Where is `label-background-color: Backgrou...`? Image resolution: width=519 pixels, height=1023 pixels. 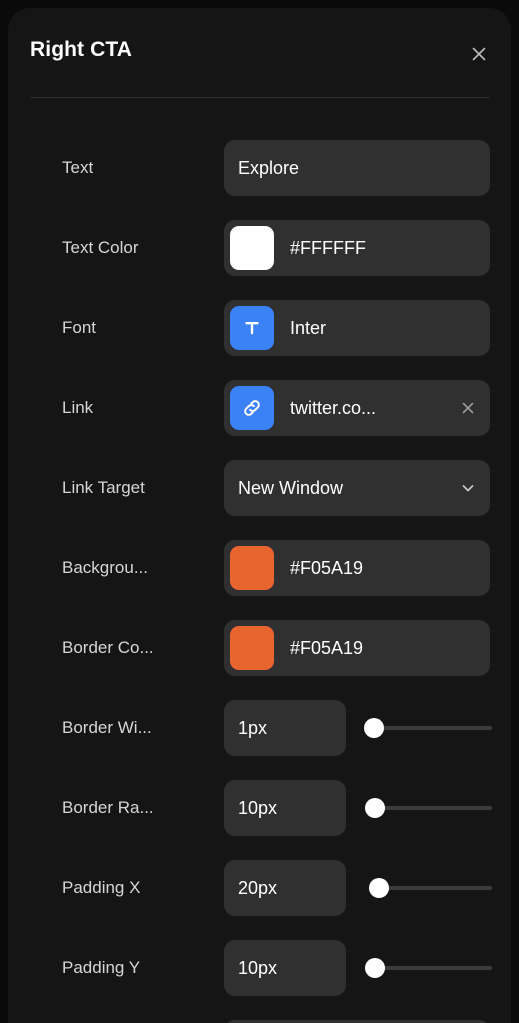 label-background-color: Backgrou... is located at coordinates (105, 567).